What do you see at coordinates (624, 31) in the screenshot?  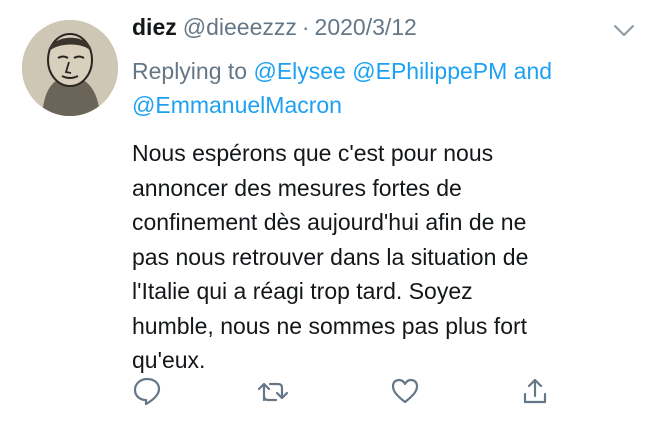 I see `chevron-down-icon` at bounding box center [624, 31].